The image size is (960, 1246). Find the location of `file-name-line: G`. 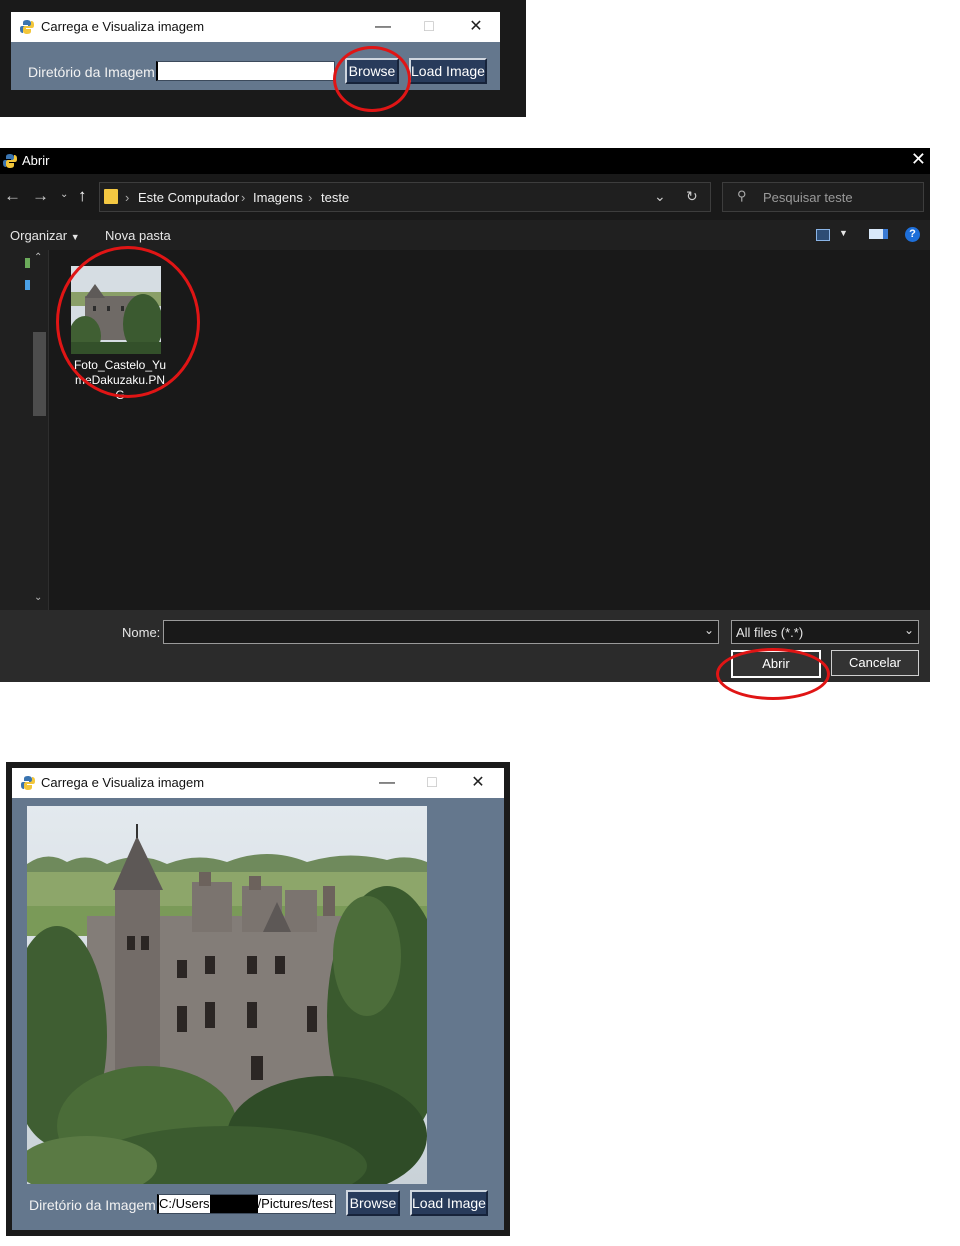

file-name-line: G is located at coordinates (120, 395).